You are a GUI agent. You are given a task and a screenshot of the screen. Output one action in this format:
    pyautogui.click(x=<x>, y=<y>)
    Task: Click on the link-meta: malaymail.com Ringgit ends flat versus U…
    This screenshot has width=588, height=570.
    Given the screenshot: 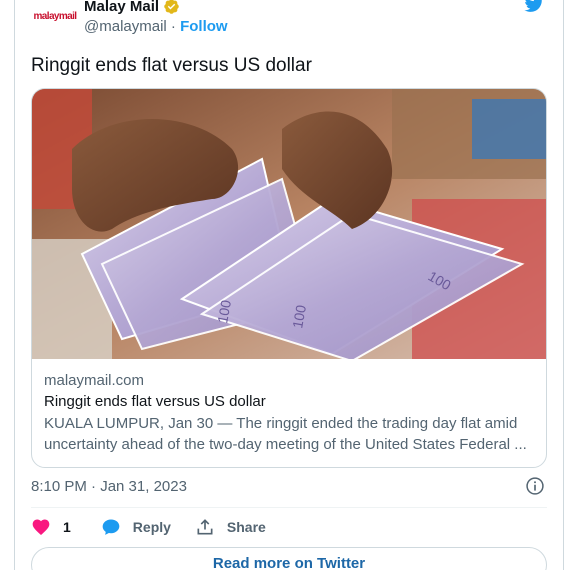 What is the action you would take?
    pyautogui.click(x=289, y=407)
    